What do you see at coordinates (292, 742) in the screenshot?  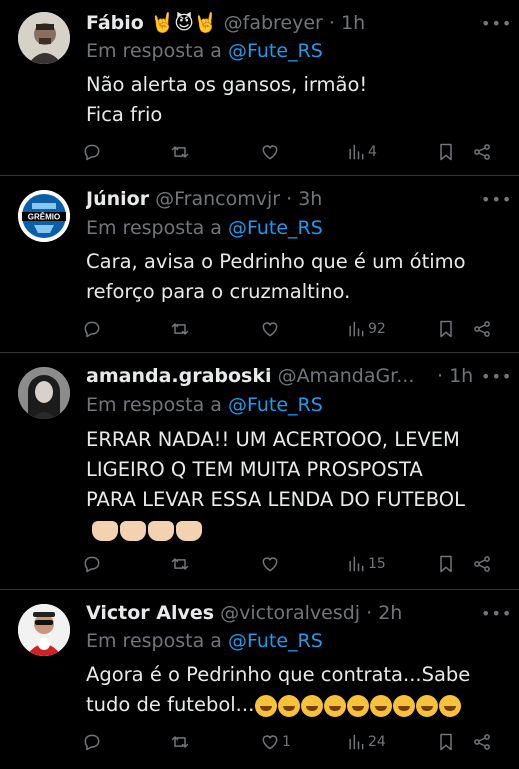 I see `action-bar: 1 24` at bounding box center [292, 742].